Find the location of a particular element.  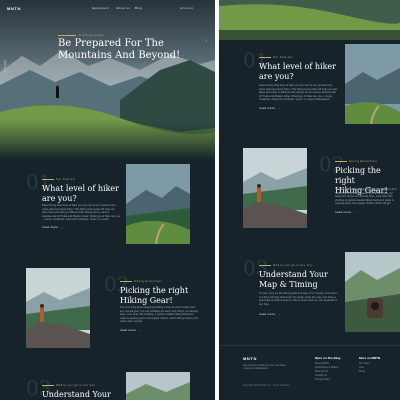

nav-link-about: About us is located at coordinates (123, 8).